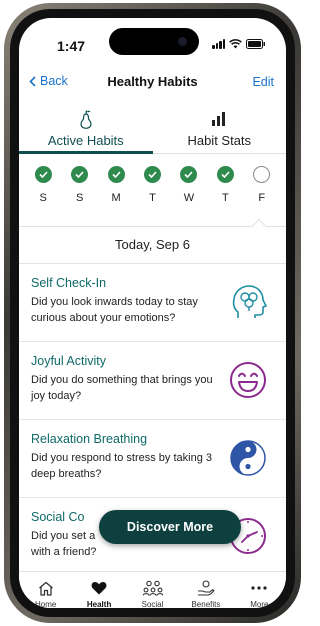 The image size is (320, 626). Describe the element at coordinates (32, 81) in the screenshot. I see `chevron-left-icon` at that location.